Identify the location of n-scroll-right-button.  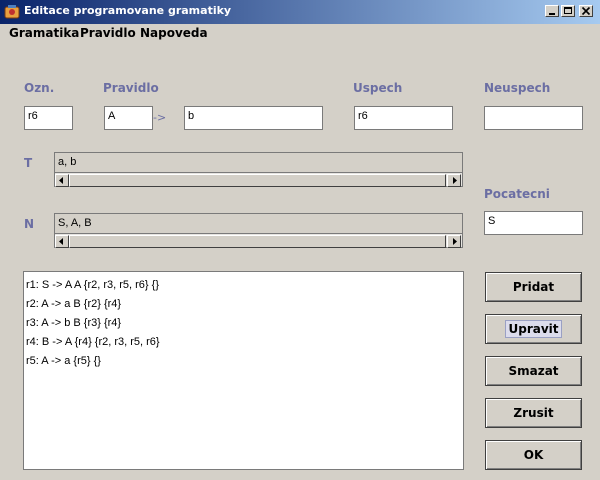
(454, 241).